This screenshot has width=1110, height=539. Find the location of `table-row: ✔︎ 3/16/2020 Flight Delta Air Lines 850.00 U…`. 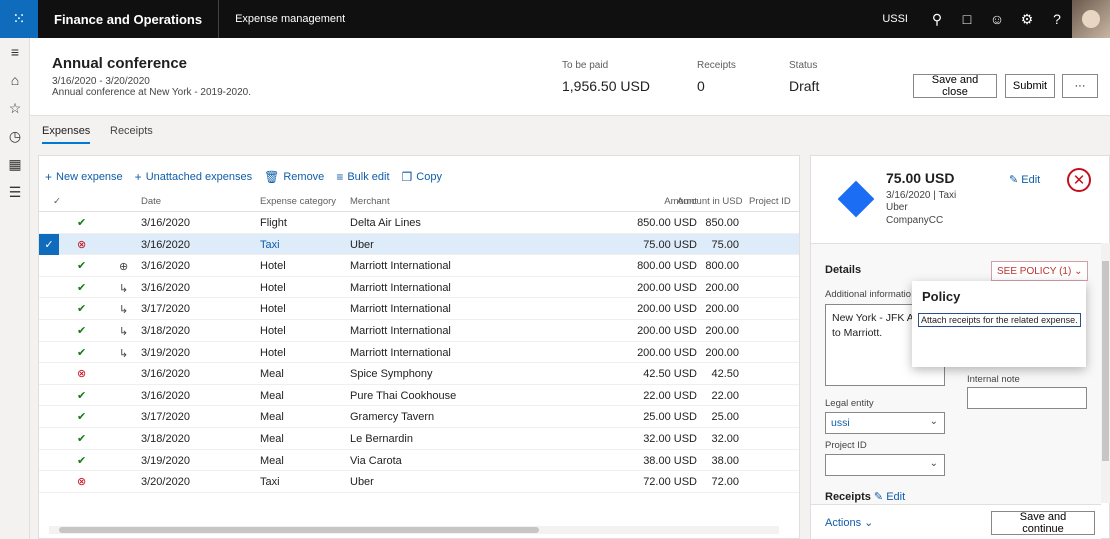

table-row: ✔︎ 3/16/2020 Flight Delta Air Lines 850.00 U… is located at coordinates (419, 223).